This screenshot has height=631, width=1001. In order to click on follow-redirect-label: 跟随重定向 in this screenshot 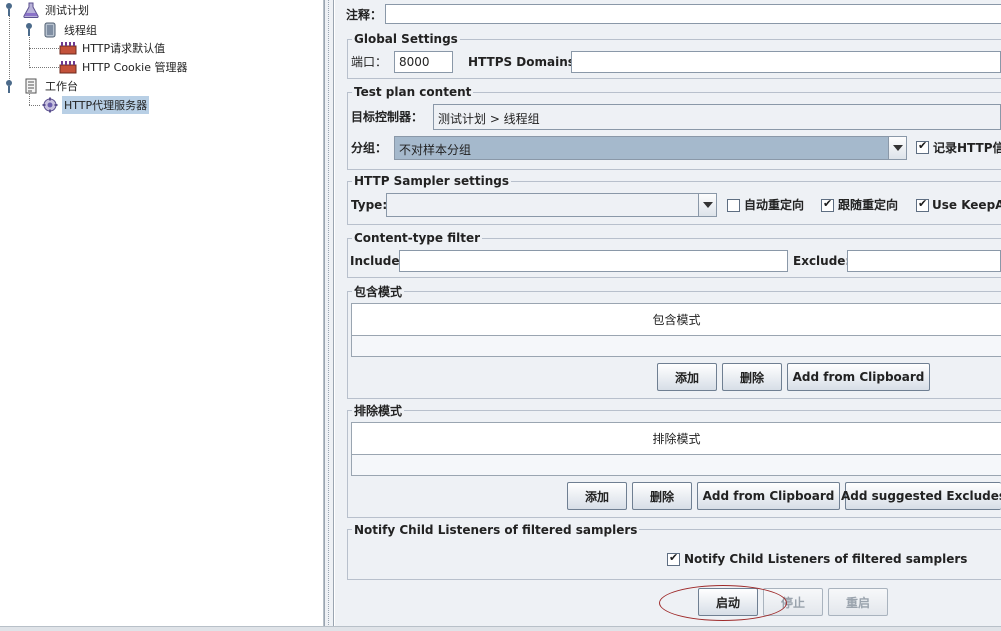, I will do `click(868, 205)`.